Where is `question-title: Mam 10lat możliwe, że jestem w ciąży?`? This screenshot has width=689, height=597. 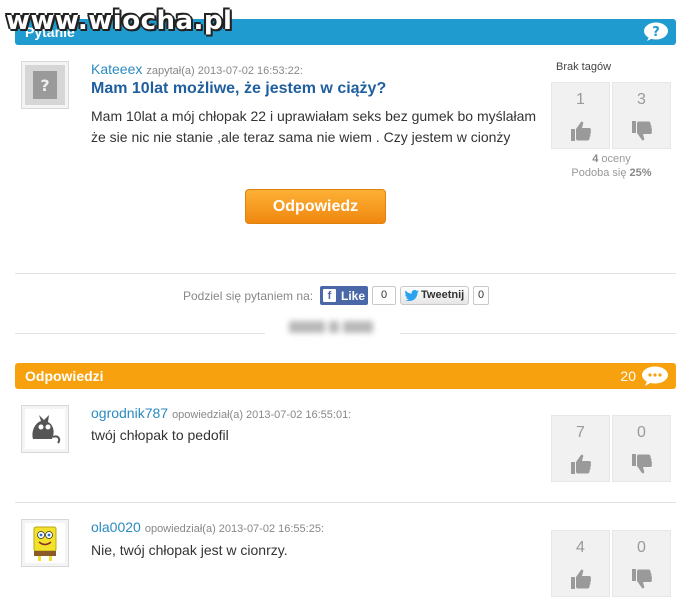
question-title: Mam 10lat możliwe, że jestem w ciąży? is located at coordinates (238, 89).